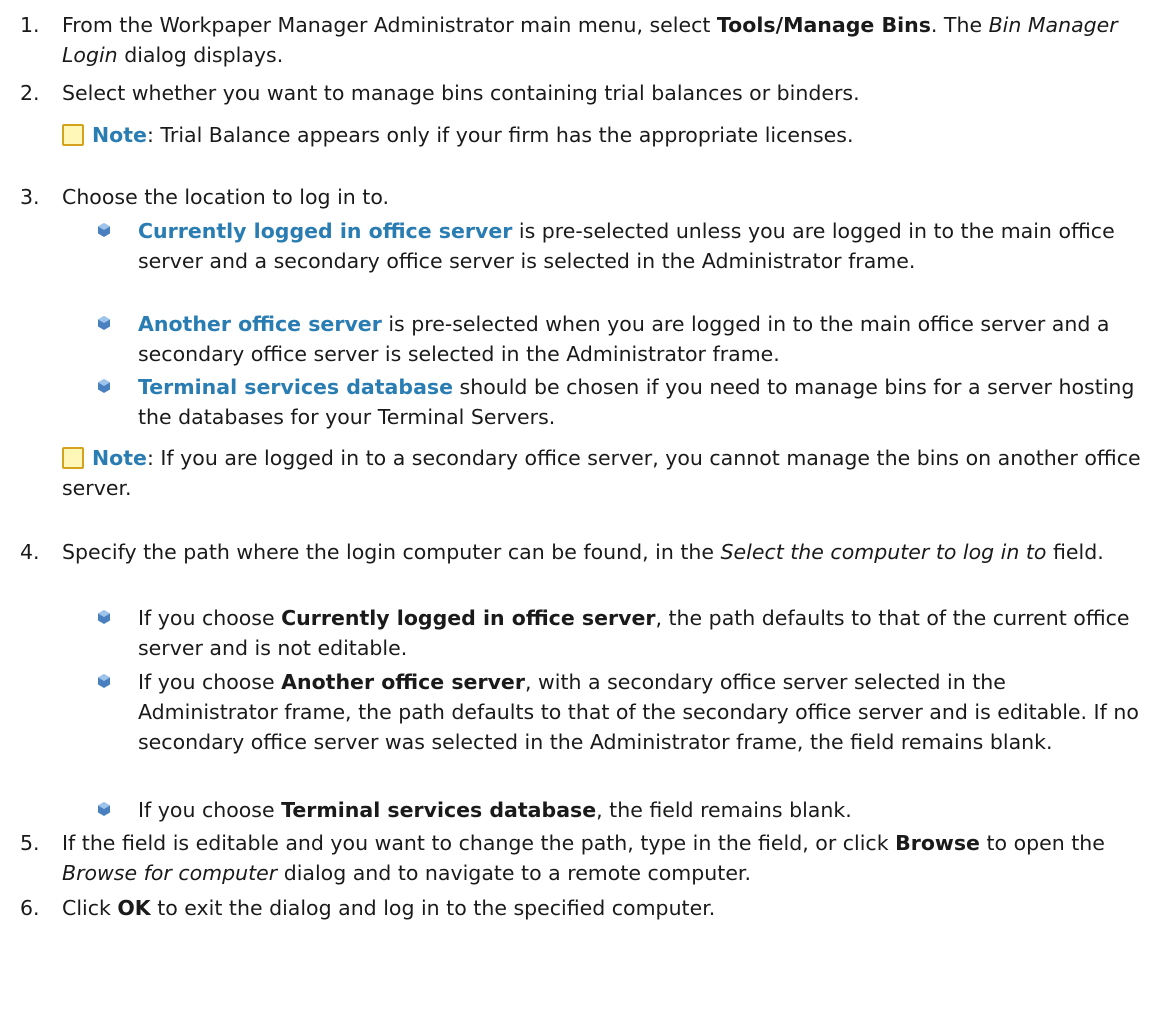 The image size is (1164, 1025). What do you see at coordinates (30, 843) in the screenshot?
I see `step-number: 5.` at bounding box center [30, 843].